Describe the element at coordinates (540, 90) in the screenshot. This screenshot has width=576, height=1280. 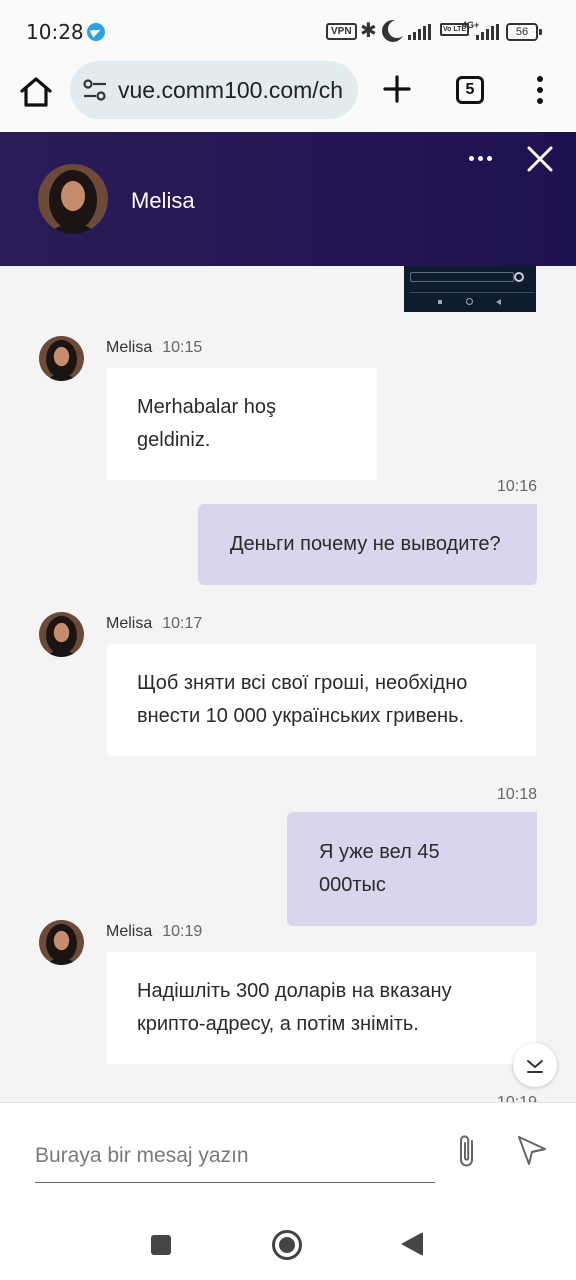
I see `browser-menu-button` at that location.